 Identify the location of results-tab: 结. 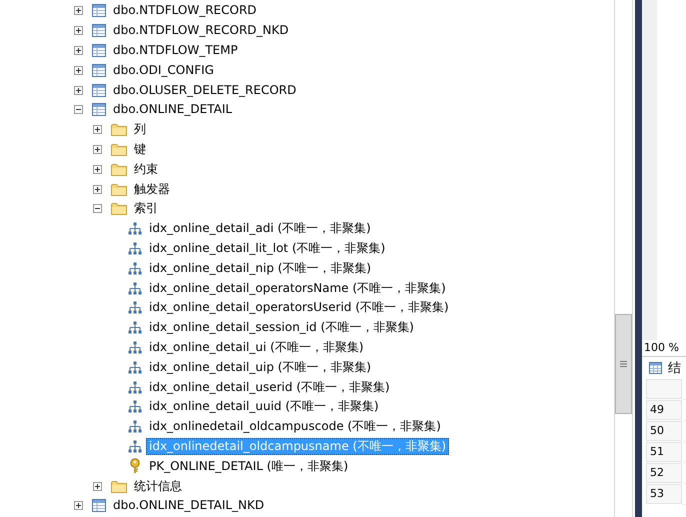
(674, 368).